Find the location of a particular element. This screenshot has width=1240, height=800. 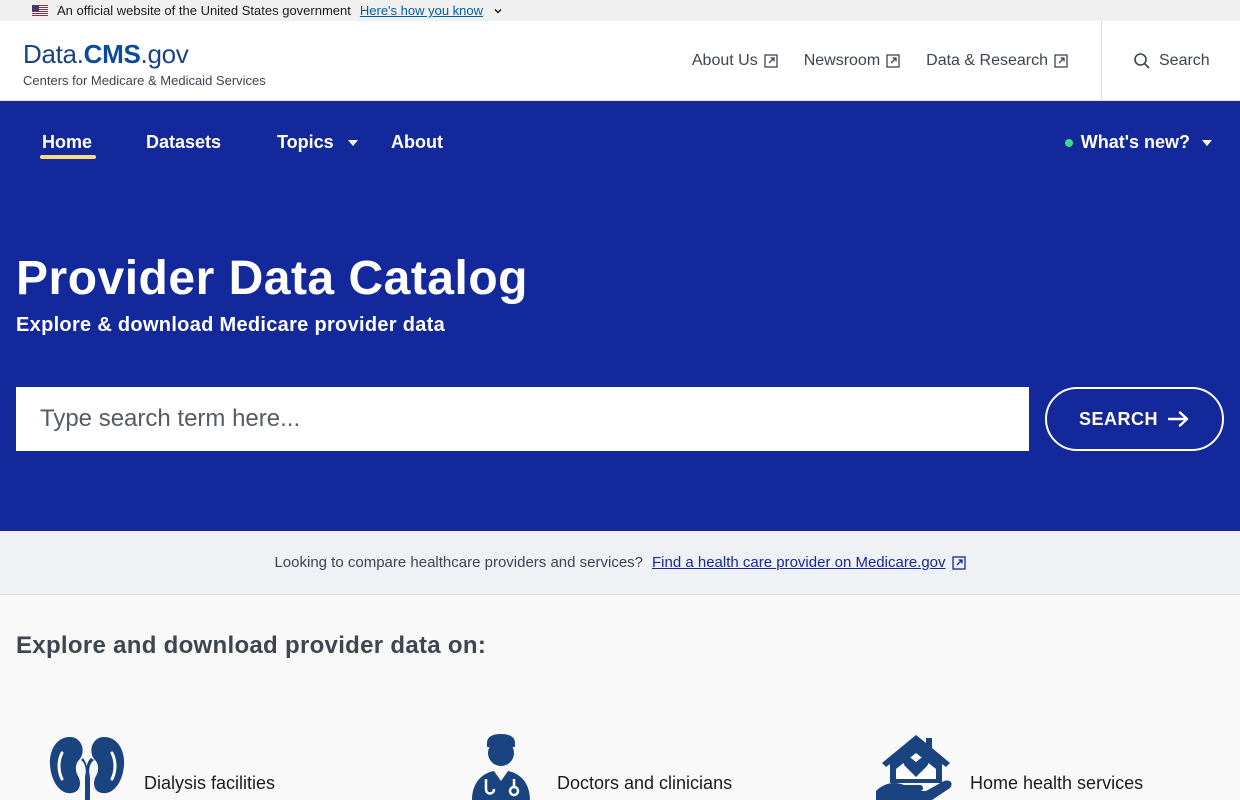

header-search-button: Search is located at coordinates (1170, 61).